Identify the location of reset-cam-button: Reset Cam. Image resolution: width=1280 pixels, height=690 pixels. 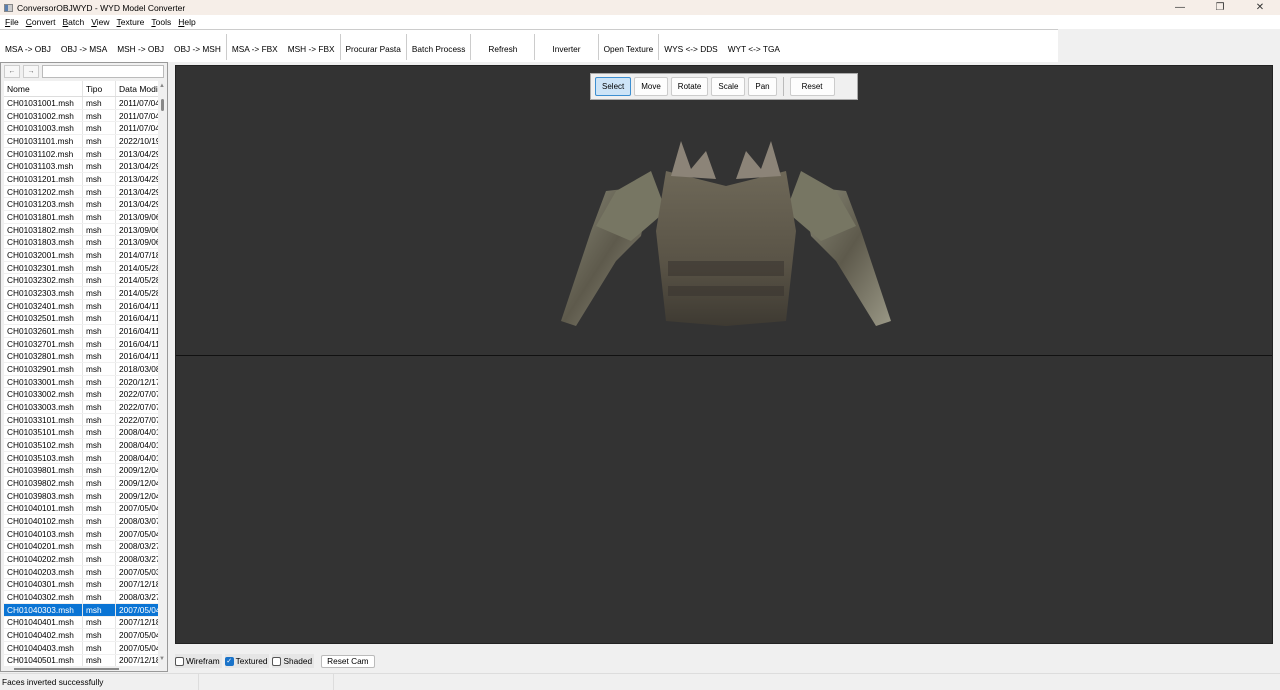
(348, 661).